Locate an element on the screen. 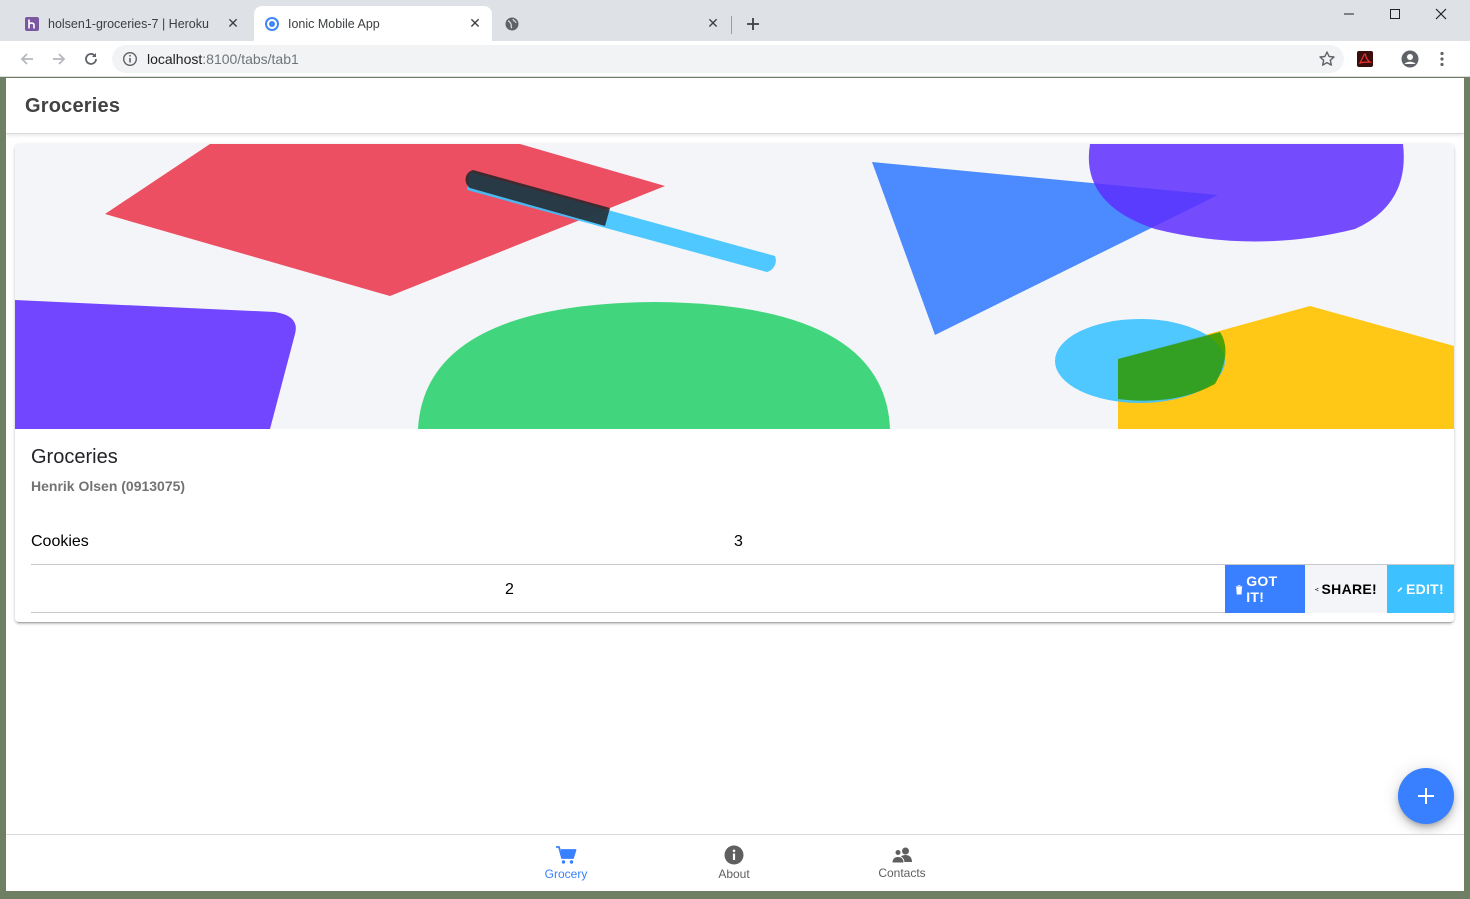  account-icon is located at coordinates (1410, 59).